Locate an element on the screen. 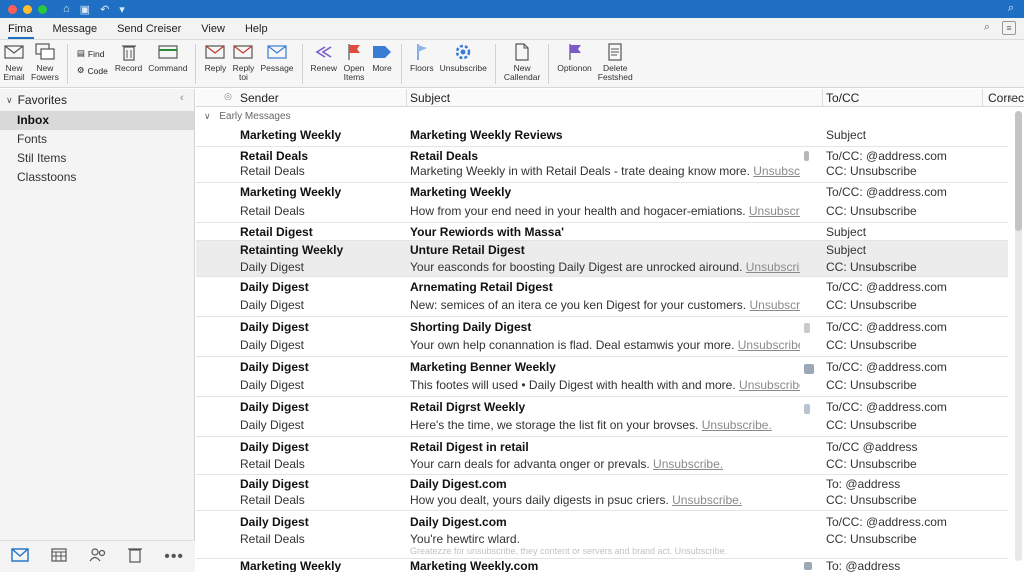 The width and height of the screenshot is (1024, 572). optionon-button: Optionon is located at coordinates (574, 57).